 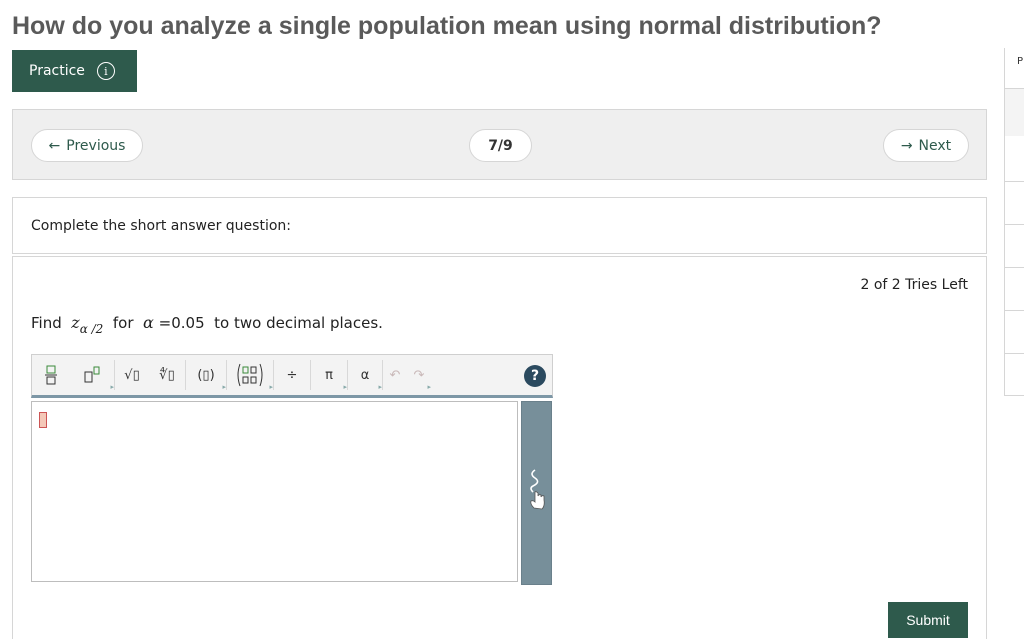 What do you see at coordinates (188, 323) in the screenshot?
I see `alpha-value: 0.05` at bounding box center [188, 323].